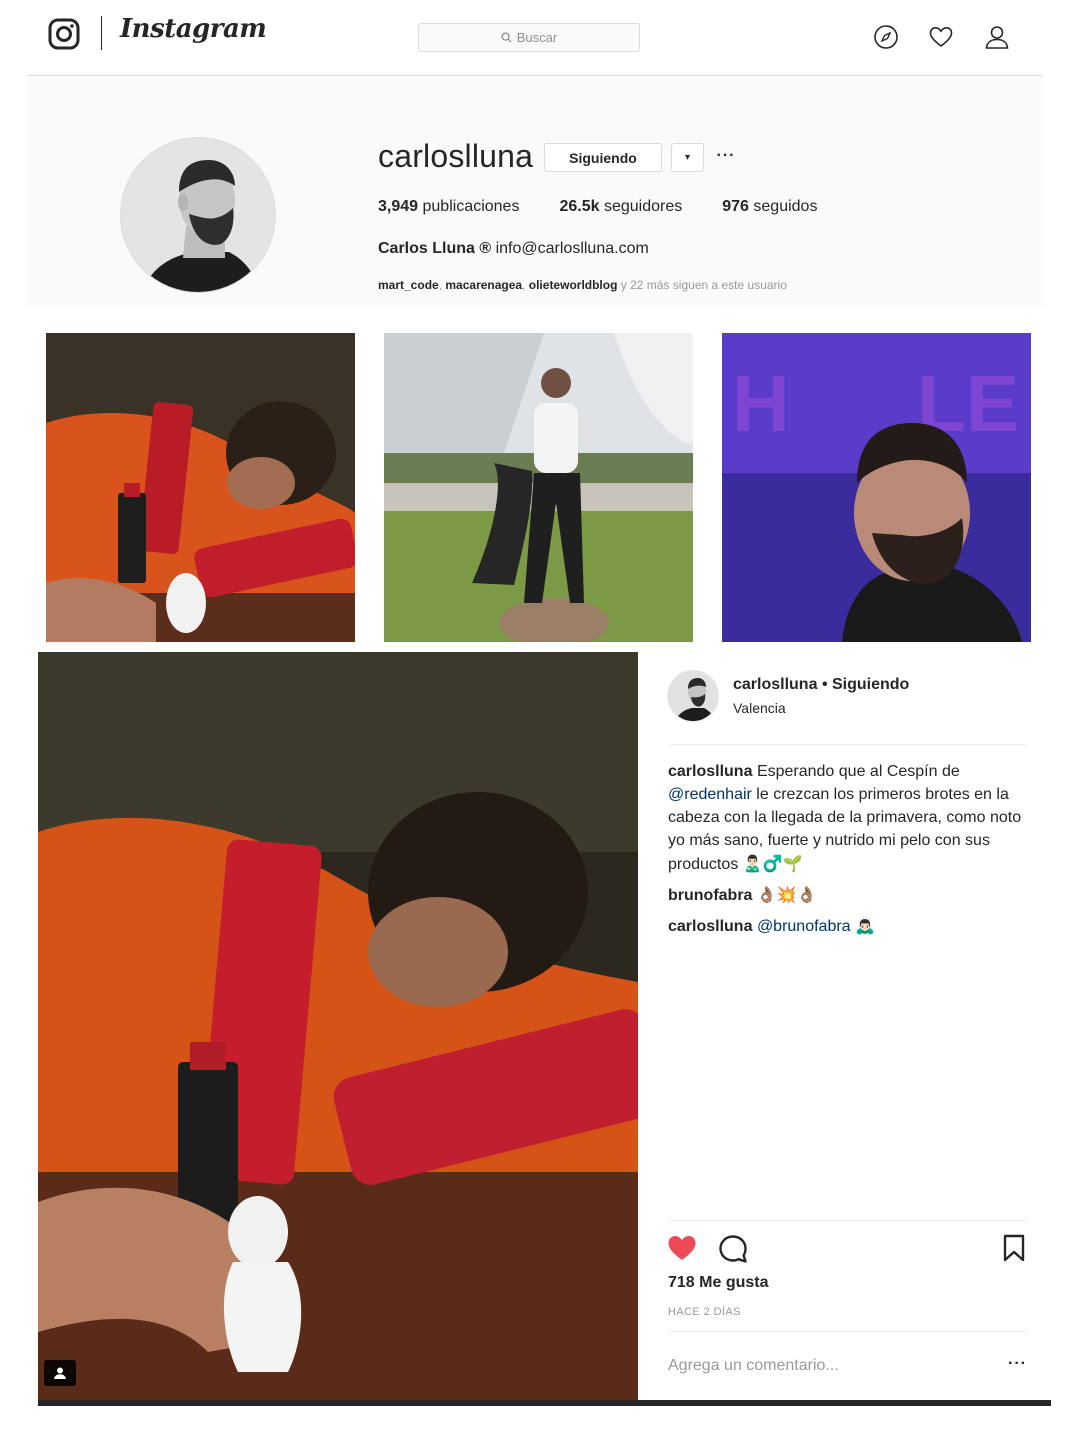 This screenshot has width=1080, height=1440. I want to click on followed-by-user: mart_code, so click(408, 285).